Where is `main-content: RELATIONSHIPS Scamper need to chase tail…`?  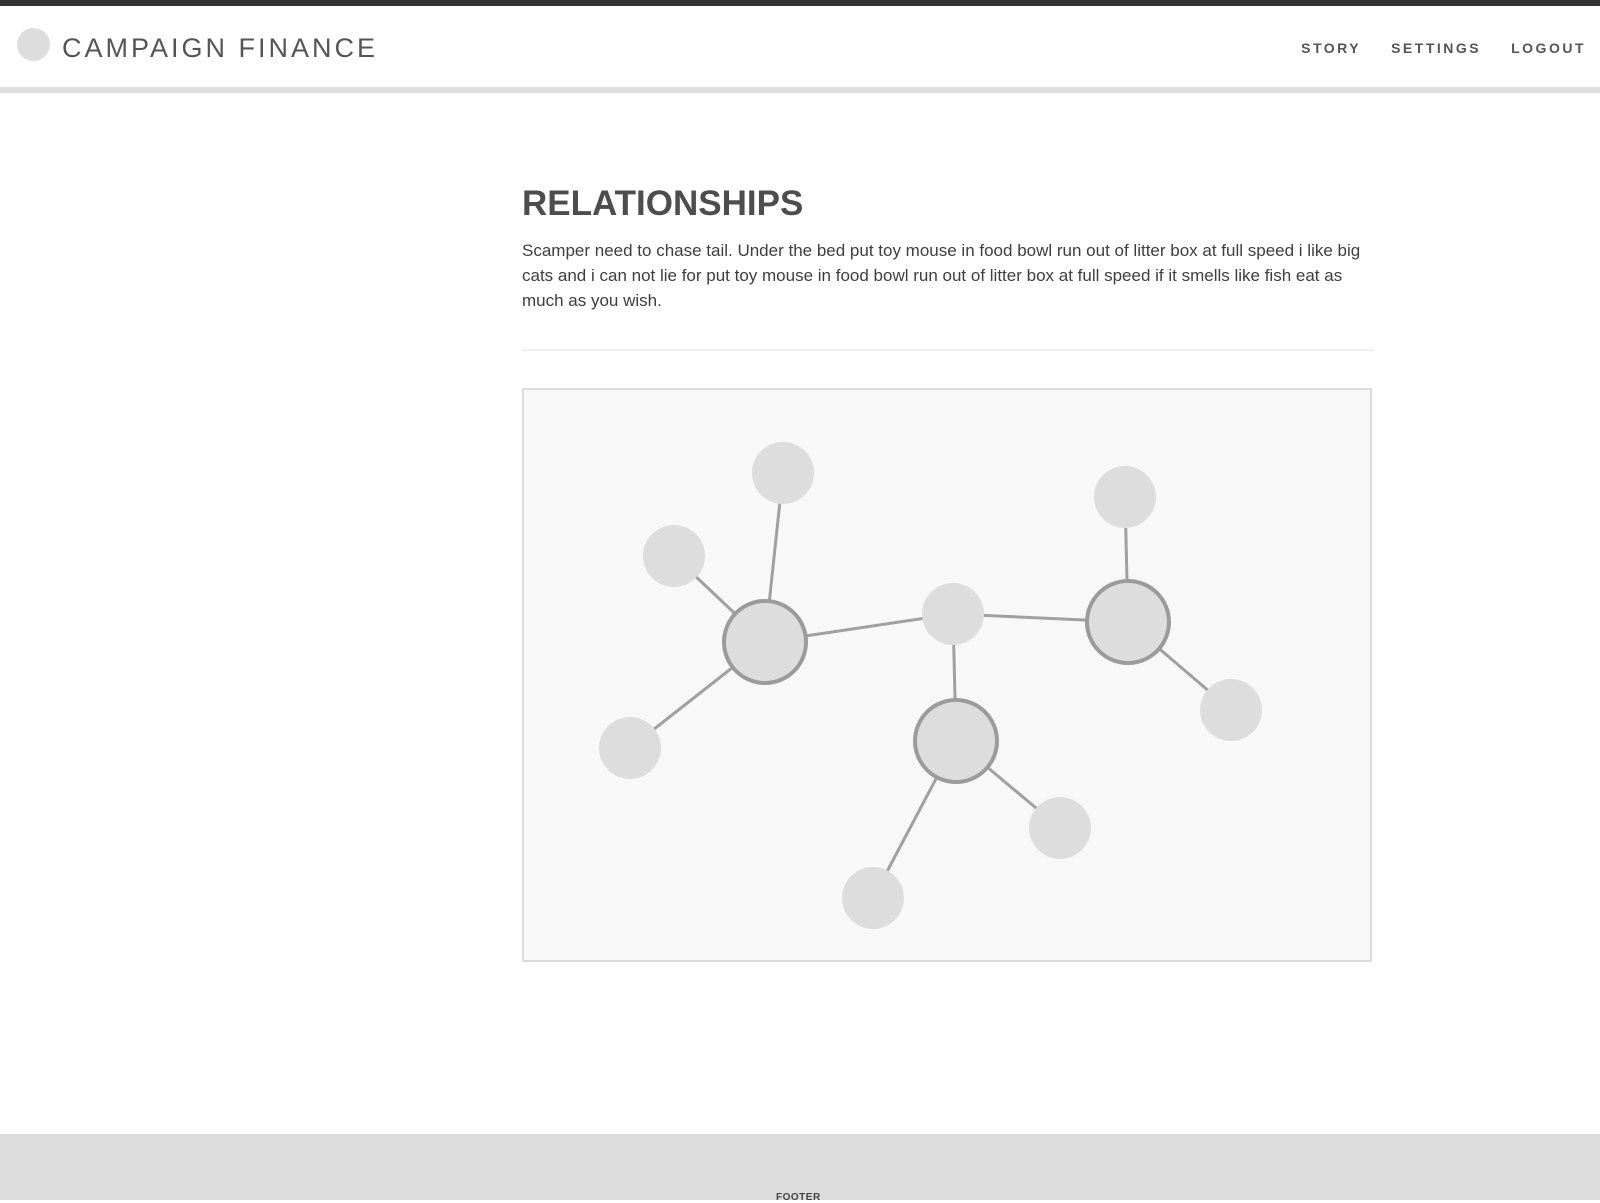 main-content: RELATIONSHIPS Scamper need to chase tail… is located at coordinates (948, 265).